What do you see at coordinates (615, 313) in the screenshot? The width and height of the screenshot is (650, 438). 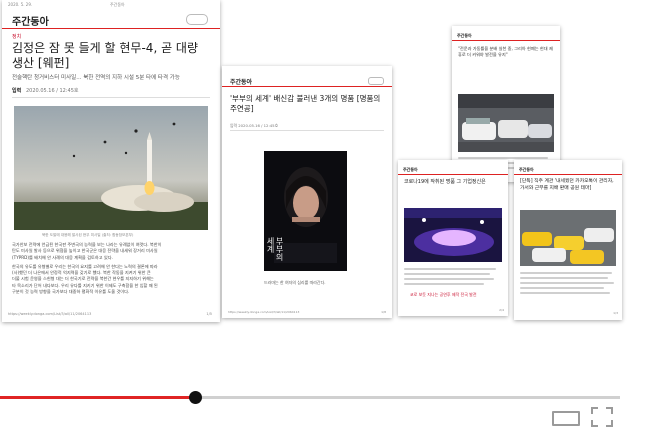 I see `footer-page: 1/3` at bounding box center [615, 313].